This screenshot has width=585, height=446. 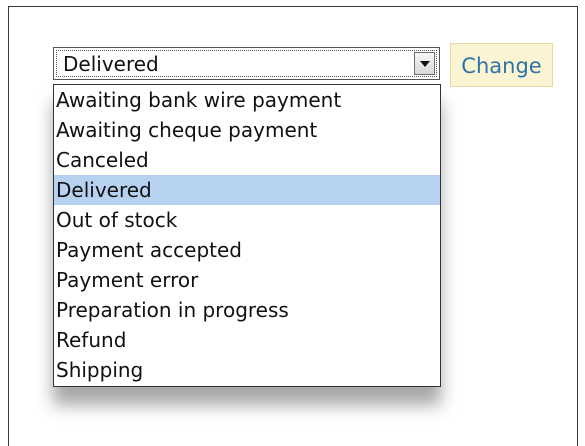 I want to click on dropdown-option: Preparation in progress, so click(x=247, y=310).